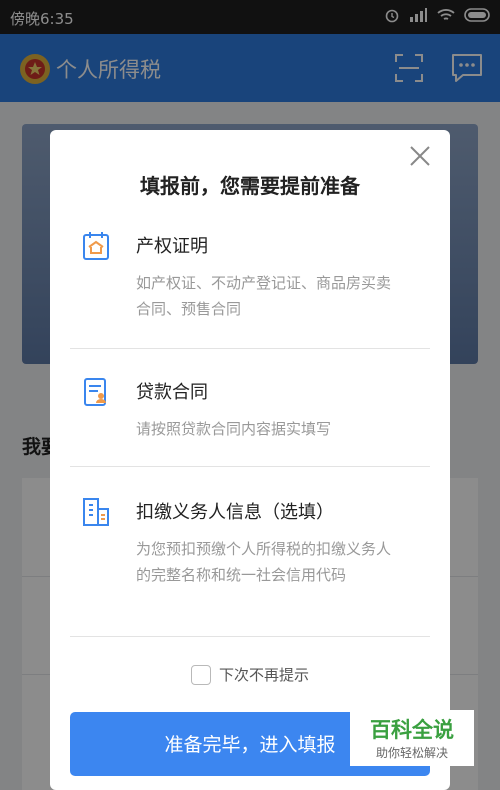  I want to click on requirement-title: 产权证明, so click(172, 246).